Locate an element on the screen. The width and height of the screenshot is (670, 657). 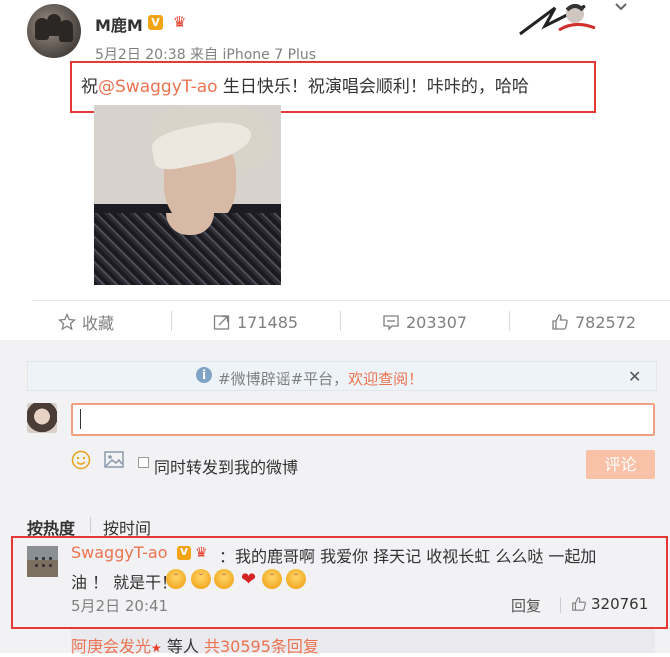
verified-badge-icon: V is located at coordinates (155, 22).